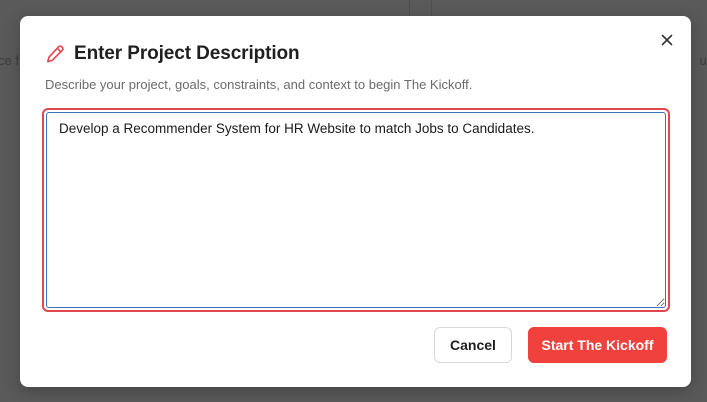 This screenshot has width=707, height=402. What do you see at coordinates (187, 53) in the screenshot?
I see `dialog-title: Enter Project Description` at bounding box center [187, 53].